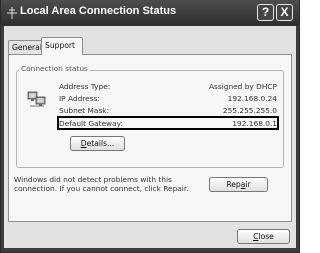 The height and width of the screenshot is (253, 320). I want to click on ip-address-value: 192.168.0.24, so click(252, 98).